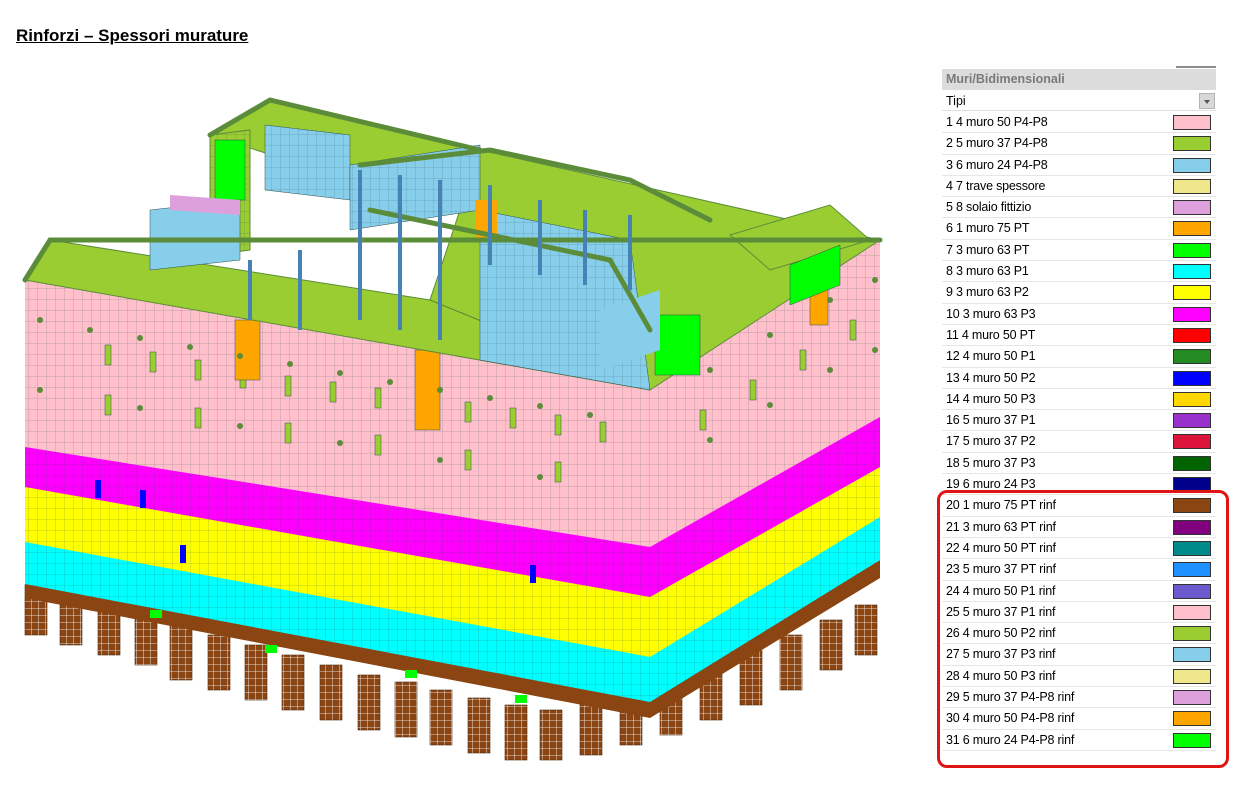  What do you see at coordinates (1079, 165) in the screenshot?
I see `legend-row: 3 6 muro 24 P4-P8` at bounding box center [1079, 165].